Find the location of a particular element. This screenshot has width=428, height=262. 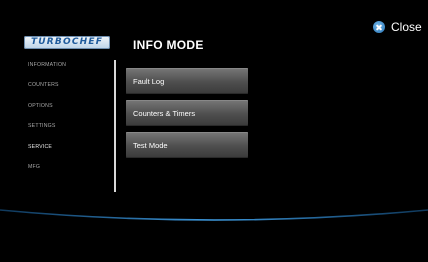

counters-timers-label: Counters & Timers is located at coordinates (164, 113).